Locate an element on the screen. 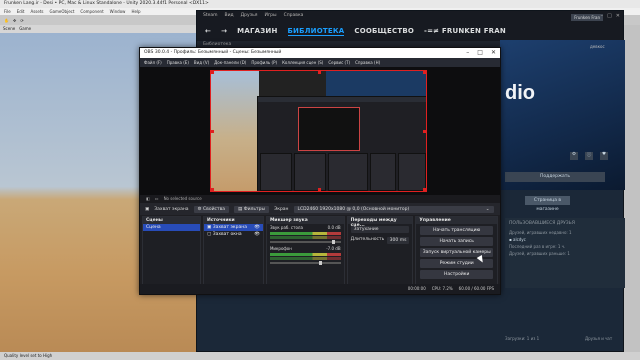  steam-window-controls: – □ ✕ is located at coordinates (610, 16).